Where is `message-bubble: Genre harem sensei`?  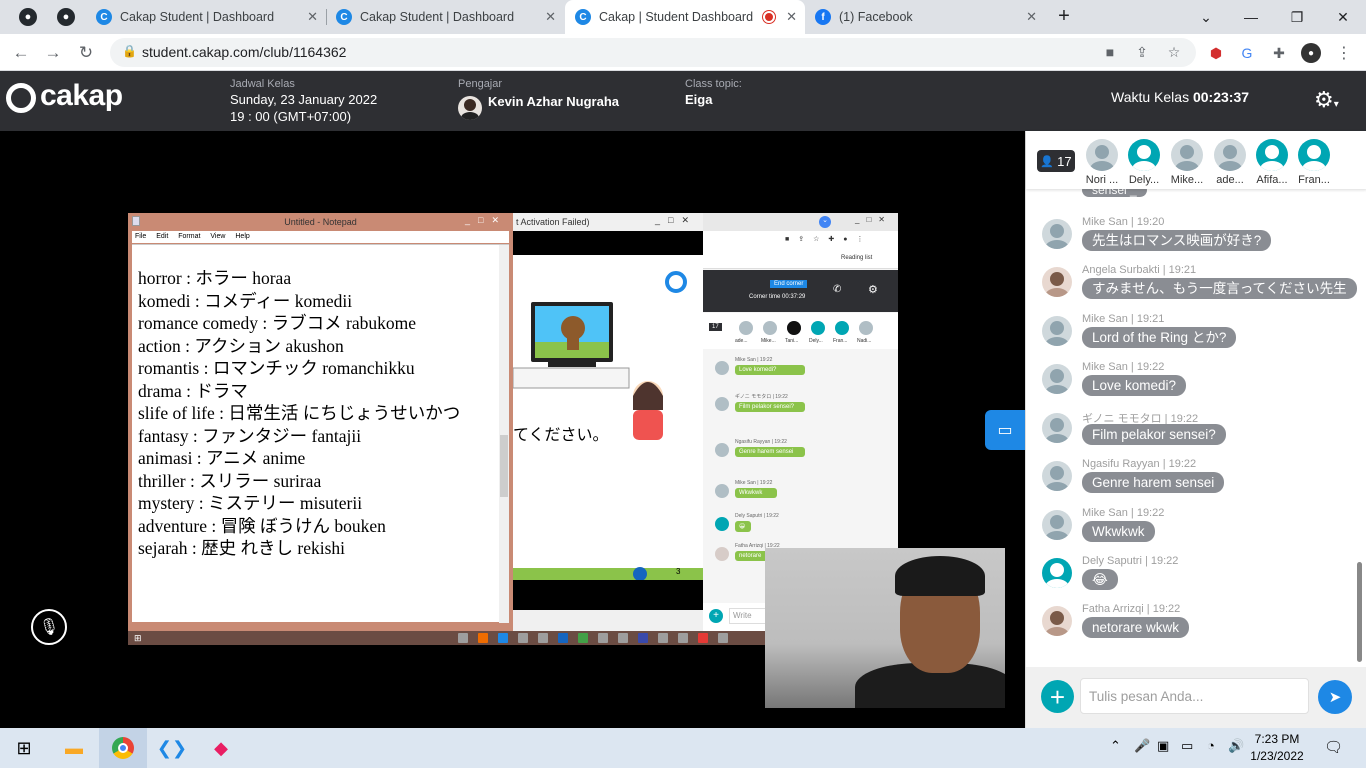
message-bubble: Genre harem sensei is located at coordinates (1153, 482).